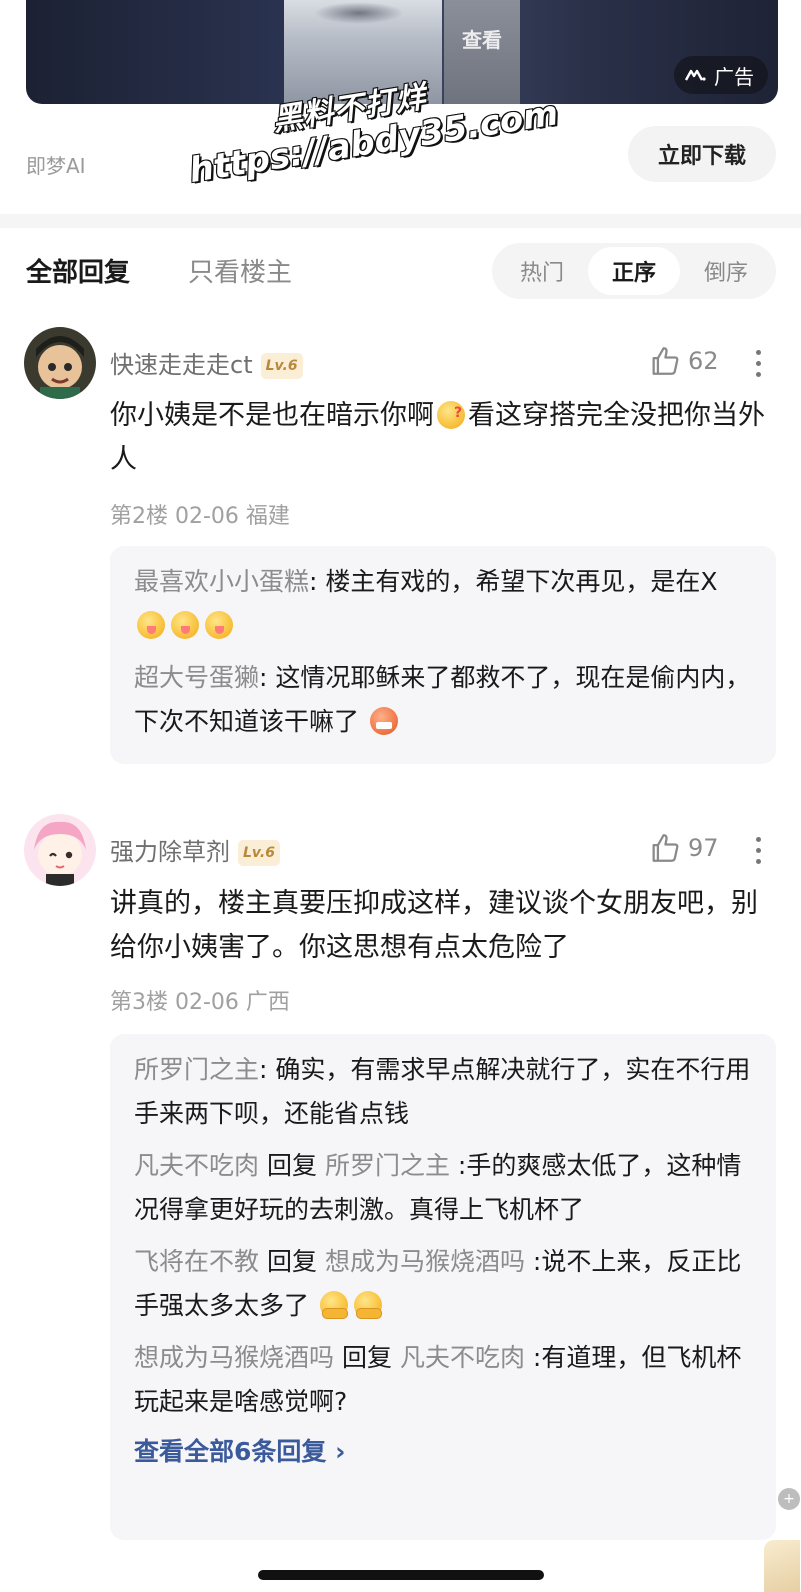 This screenshot has width=801, height=1592. I want to click on floating-decoration, so click(782, 1566).